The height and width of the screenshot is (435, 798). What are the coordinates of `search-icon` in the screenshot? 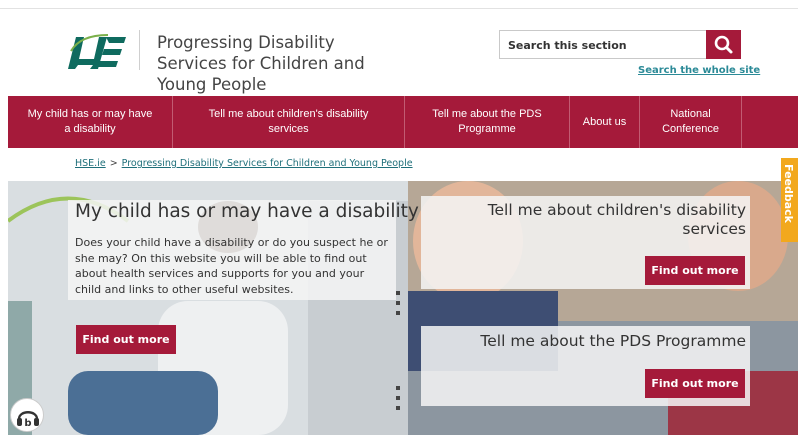 It's located at (723, 44).